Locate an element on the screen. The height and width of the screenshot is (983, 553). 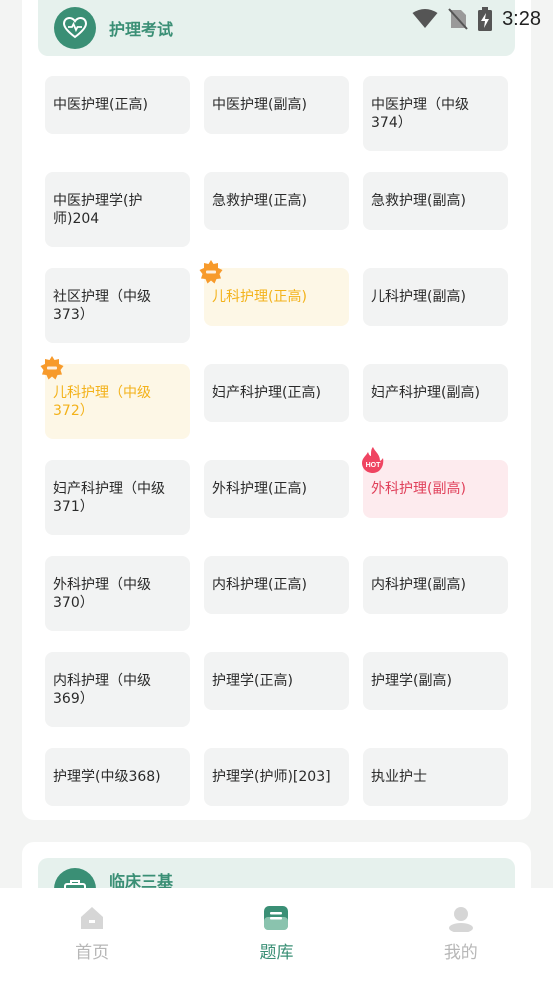
svg-text: HOT is located at coordinates (374, 465).